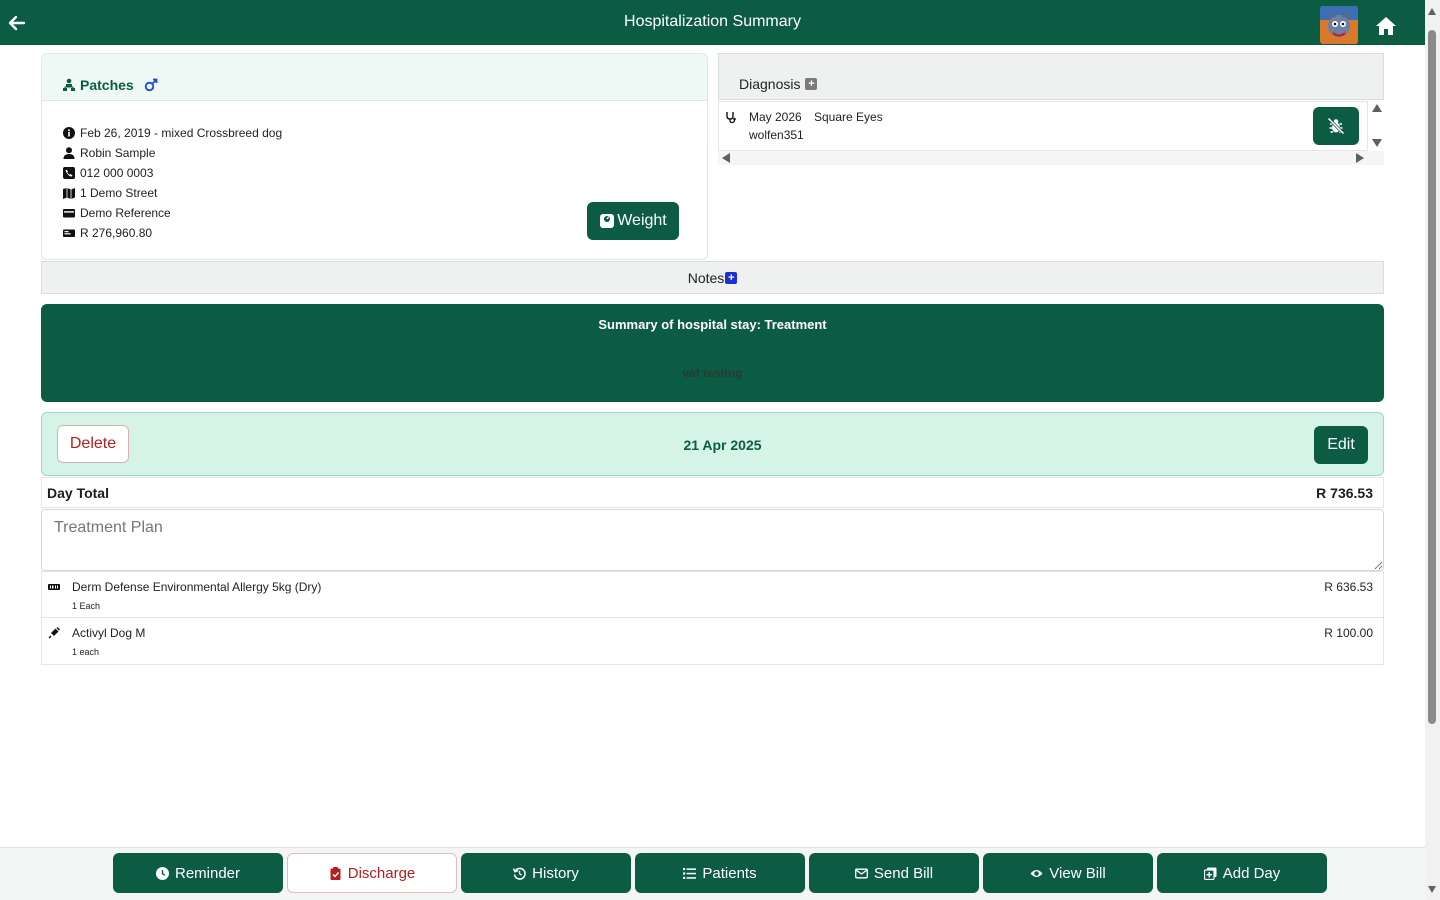 The height and width of the screenshot is (900, 1440). I want to click on diagnosis-scroll-left-icon, so click(726, 158).